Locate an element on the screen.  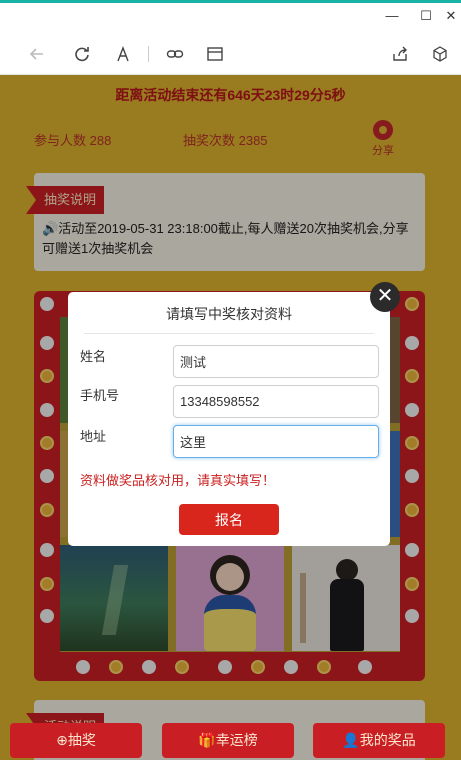
close-dialog-icon: ✕ is located at coordinates (385, 297).